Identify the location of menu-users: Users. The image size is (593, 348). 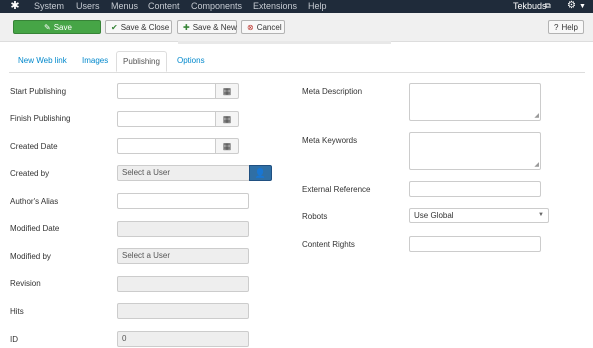
(88, 6).